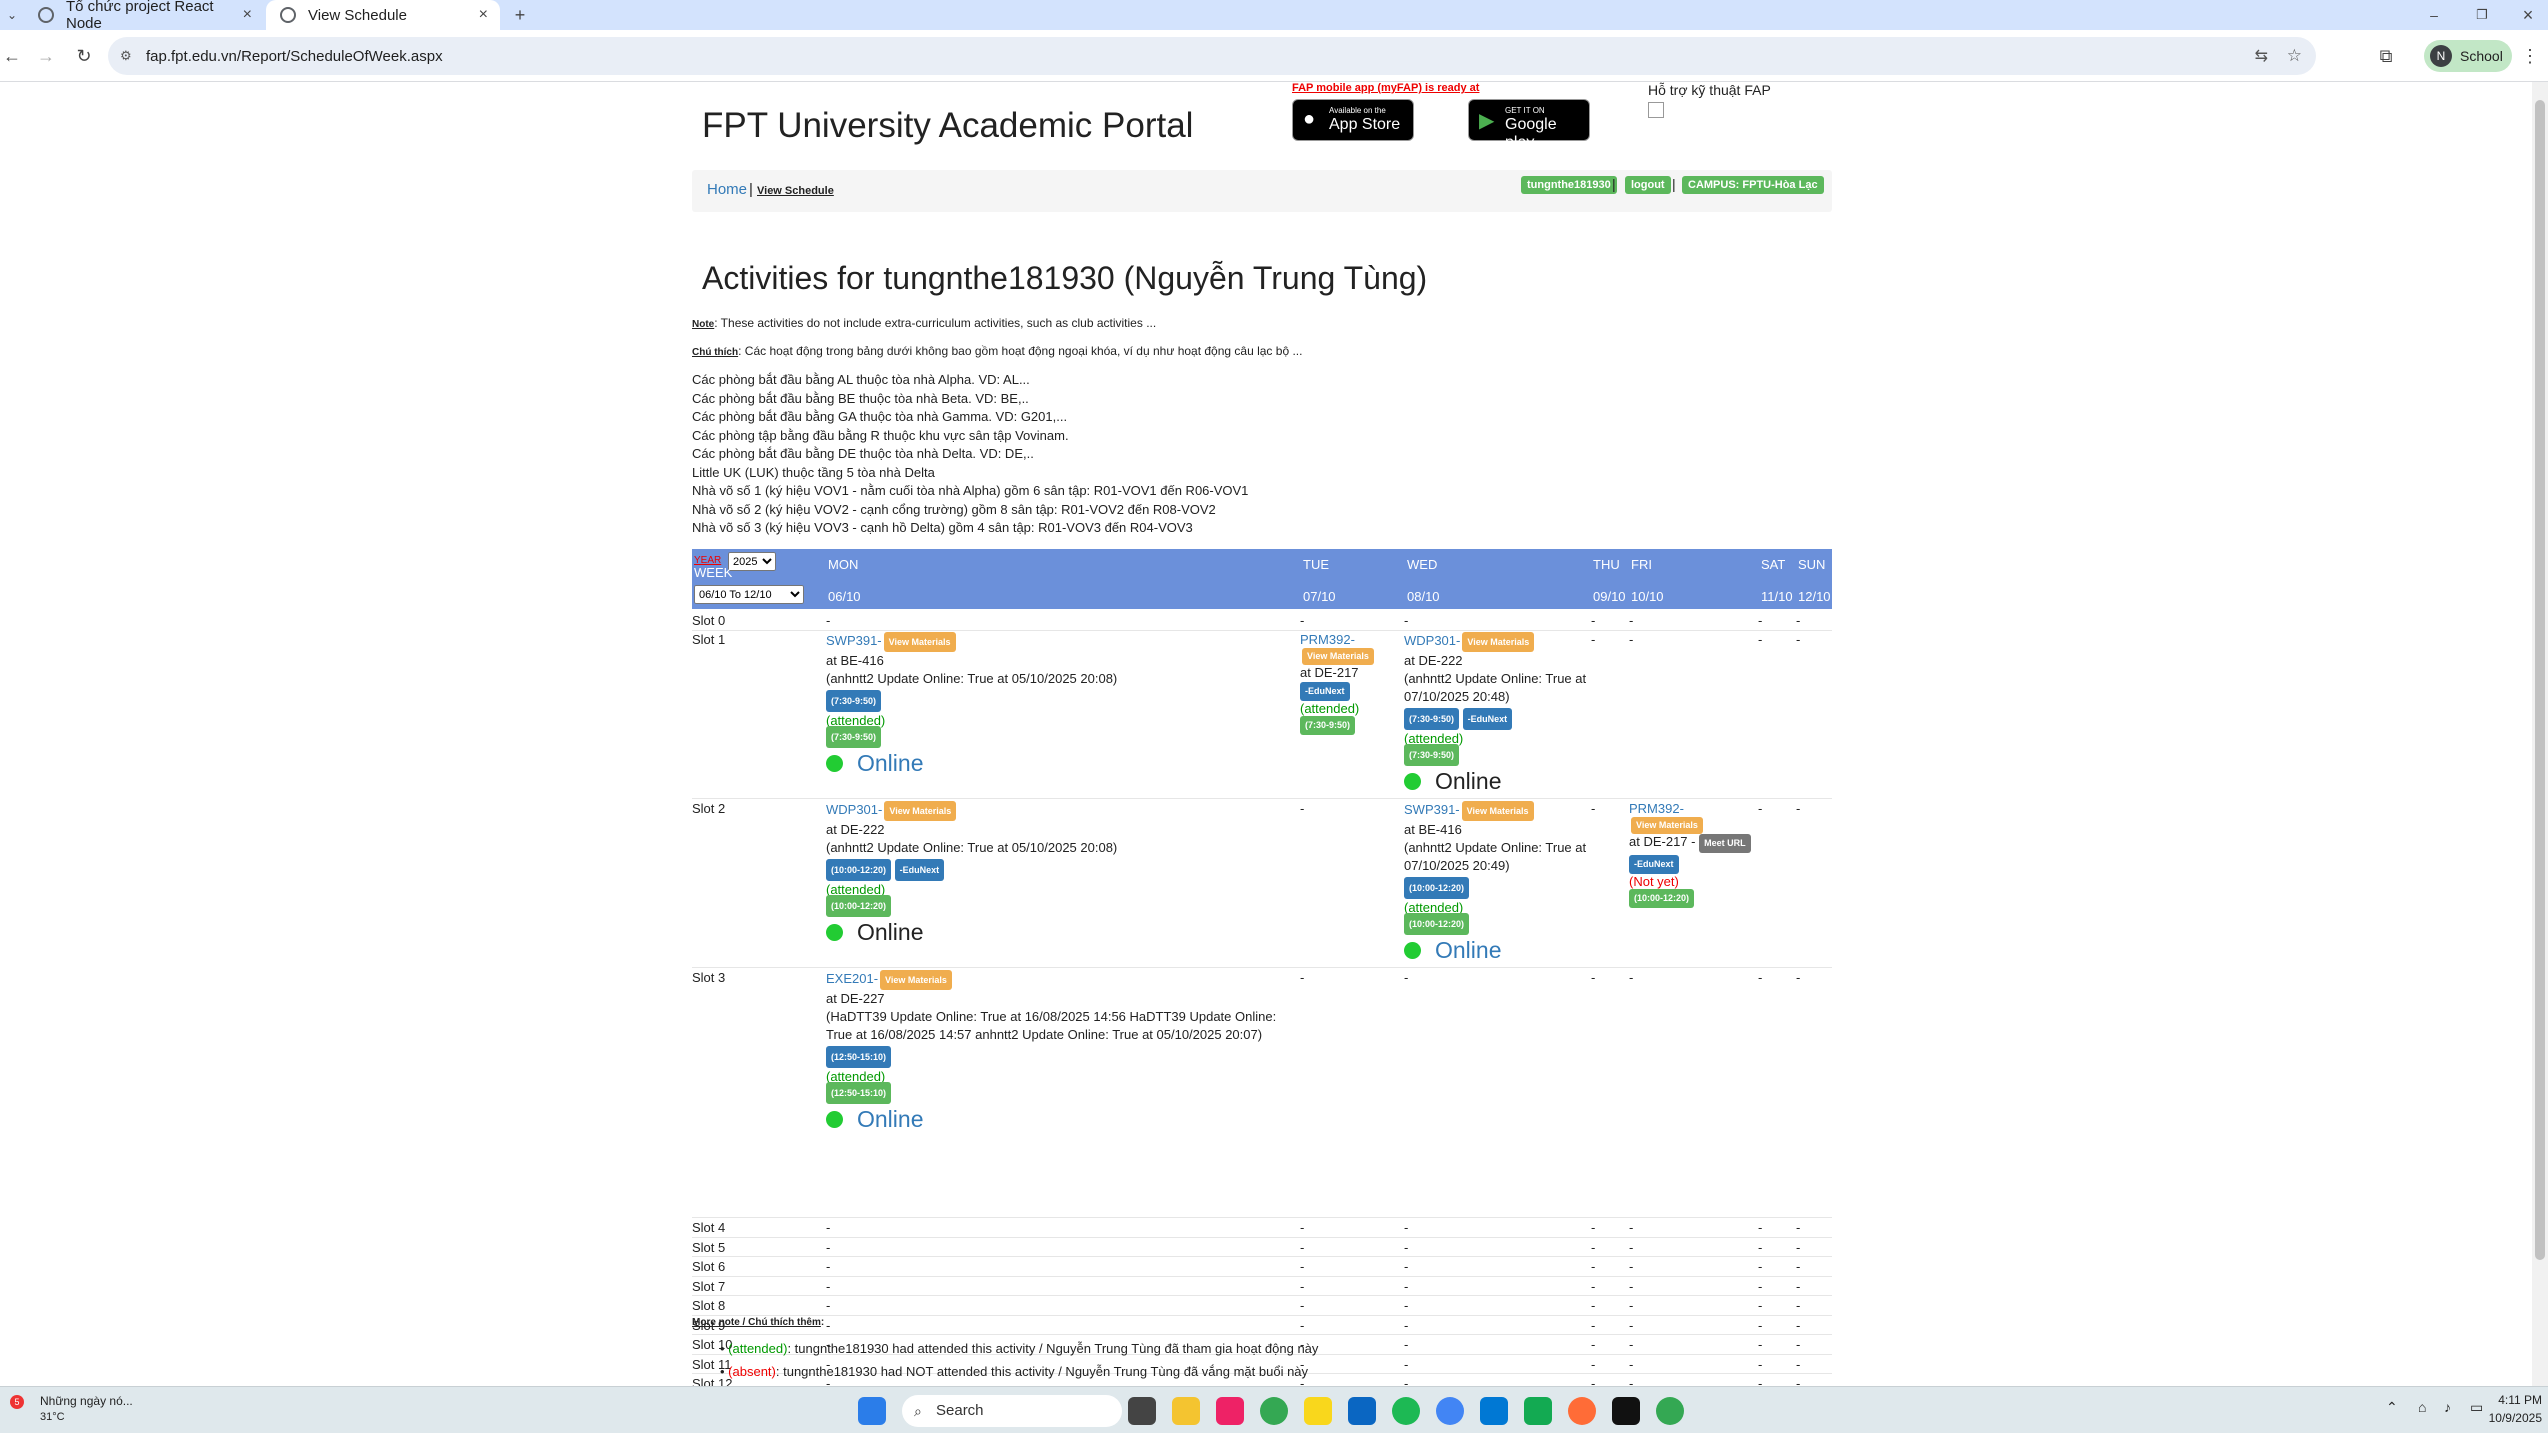 The image size is (2548, 1433). Describe the element at coordinates (1569, 185) in the screenshot. I see `user-badge: tungnthe181930` at that location.